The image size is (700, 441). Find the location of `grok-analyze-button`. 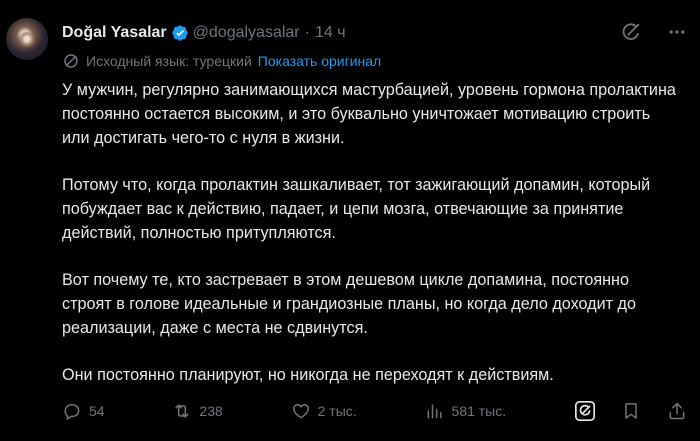

grok-analyze-button is located at coordinates (585, 411).